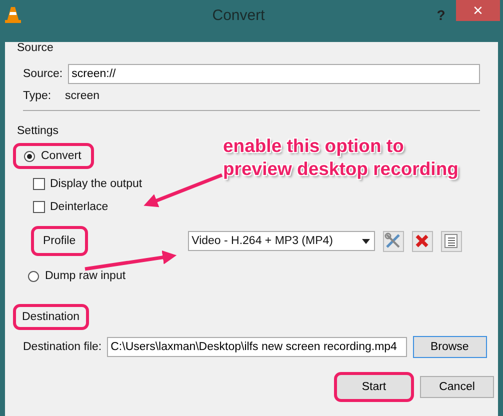  Describe the element at coordinates (13, 15) in the screenshot. I see `traffic-cone-icon` at that location.